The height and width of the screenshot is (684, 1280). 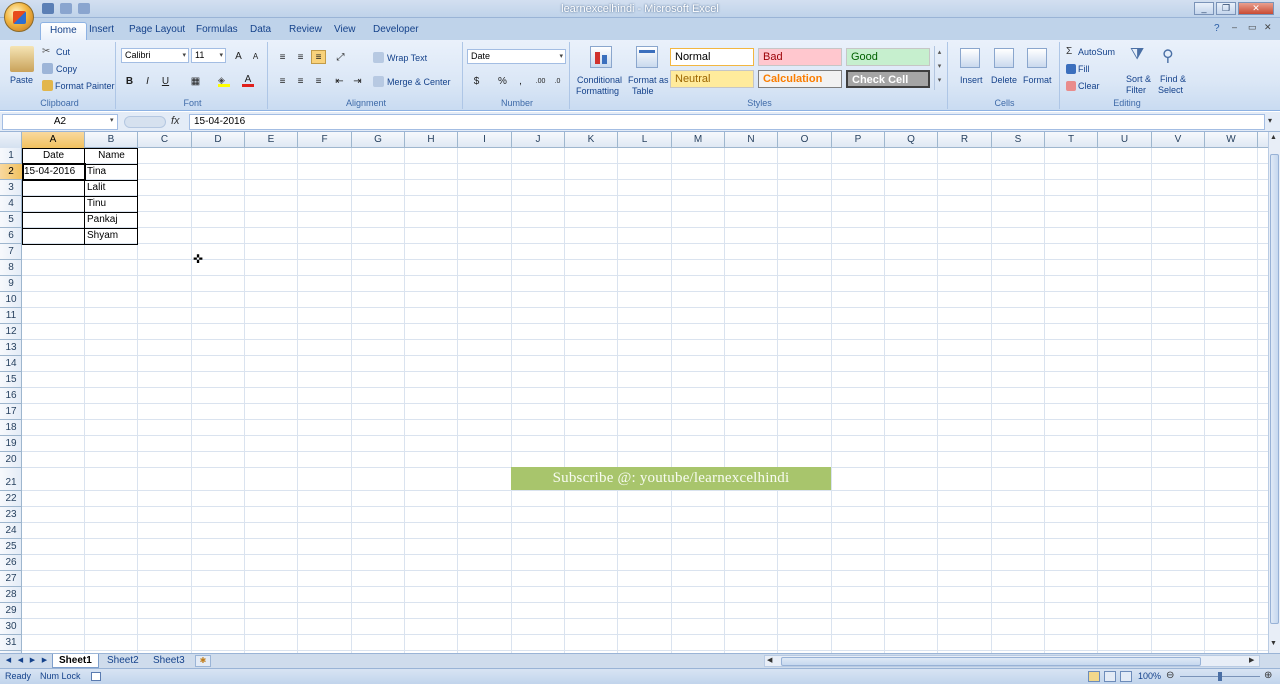 I want to click on zoom-level: 100%, so click(x=1149, y=676).